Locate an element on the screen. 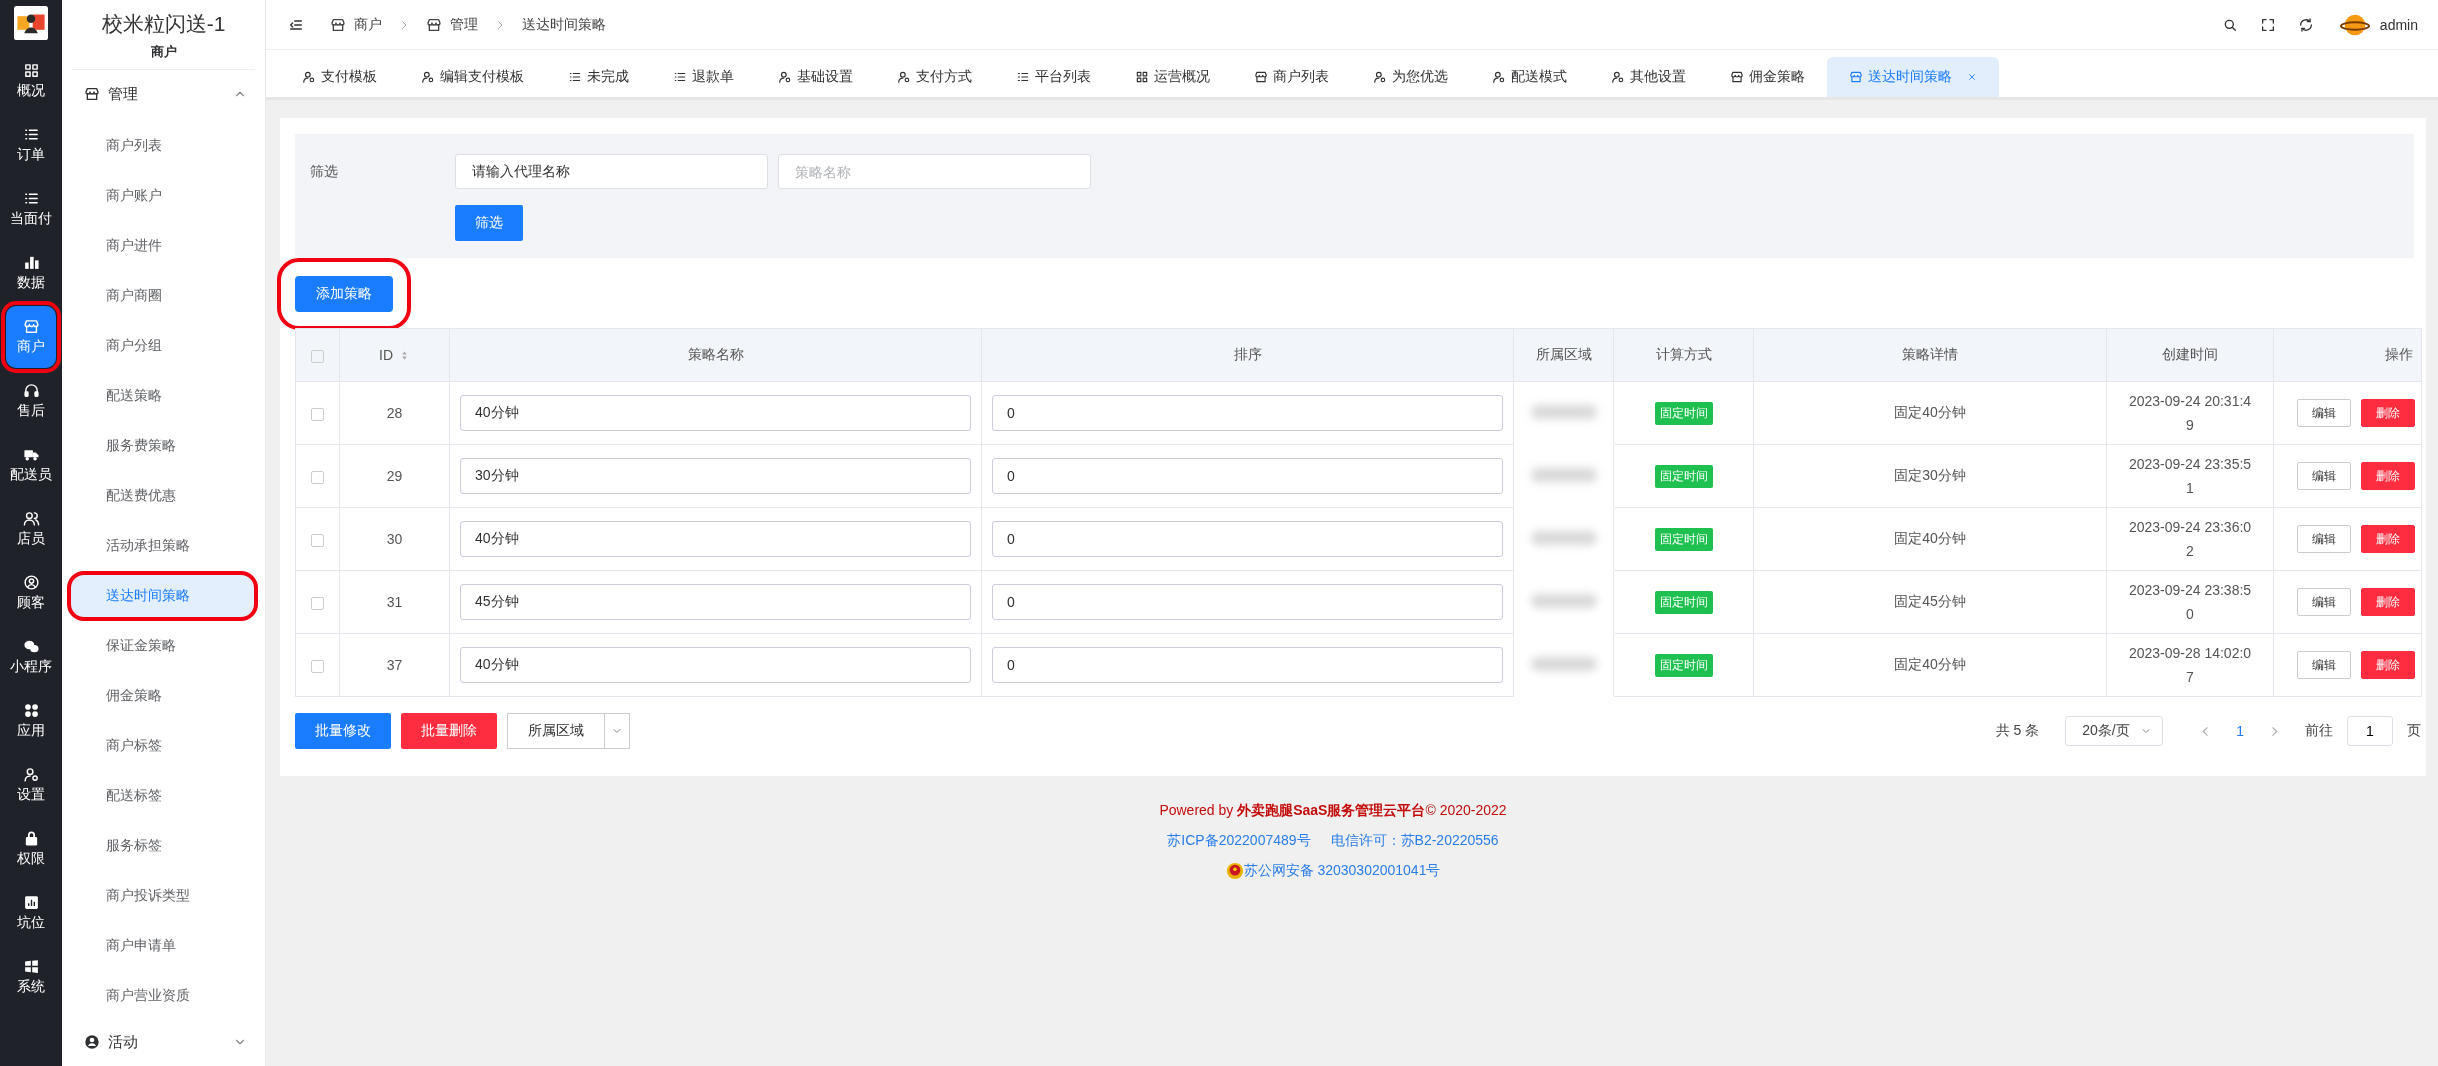  user-name: admin is located at coordinates (2398, 24).